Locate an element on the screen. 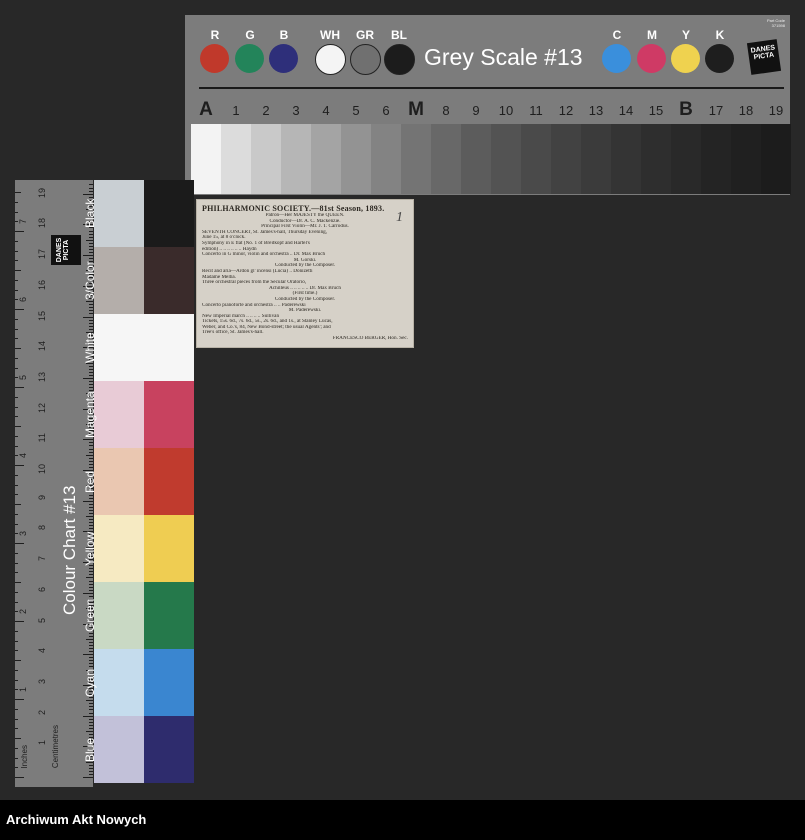 This screenshot has width=805, height=840. cm-number: 6 is located at coordinates (42, 589).